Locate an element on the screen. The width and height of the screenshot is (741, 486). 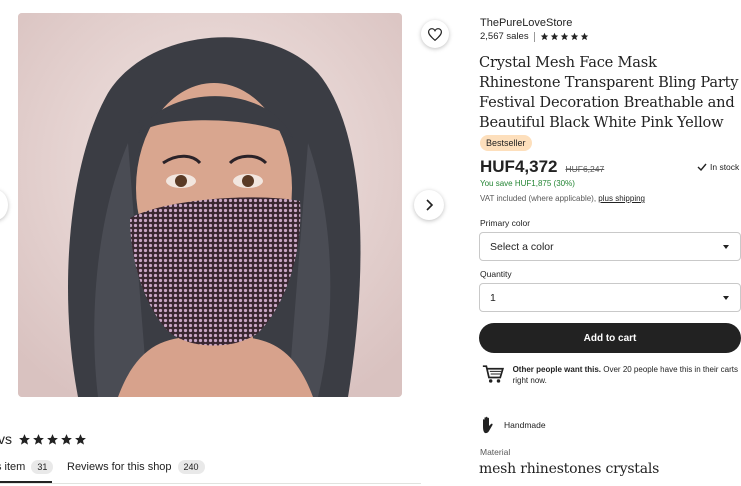
vat-text: VAT included (where applicable), is located at coordinates (538, 198).